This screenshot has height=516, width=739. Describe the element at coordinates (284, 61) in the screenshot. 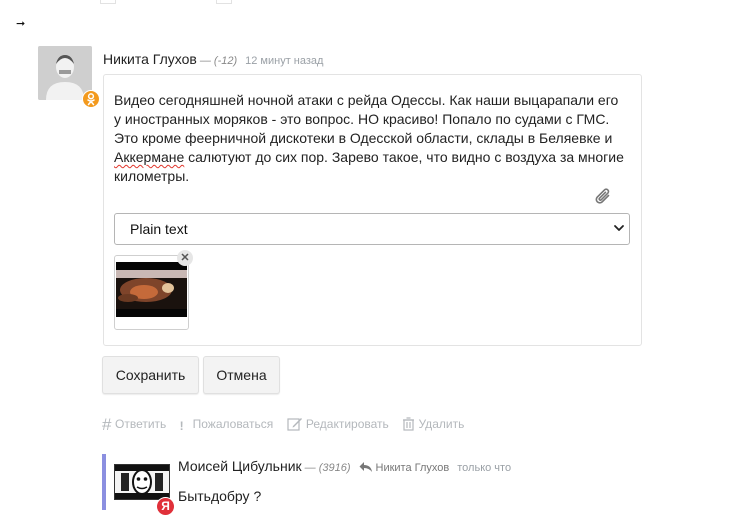

I see `comment-timestamp: 12 минут назад` at that location.